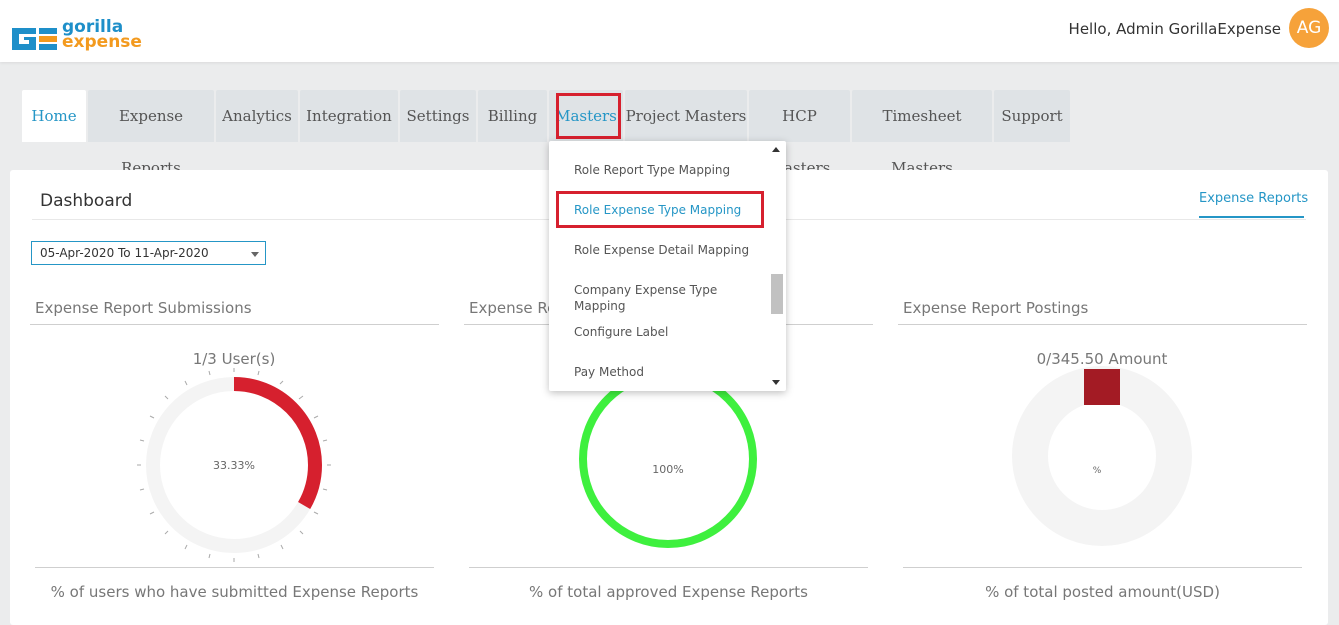 This screenshot has width=1339, height=625. I want to click on gorilla-expense-logo: gorilla expense, so click(85, 40).